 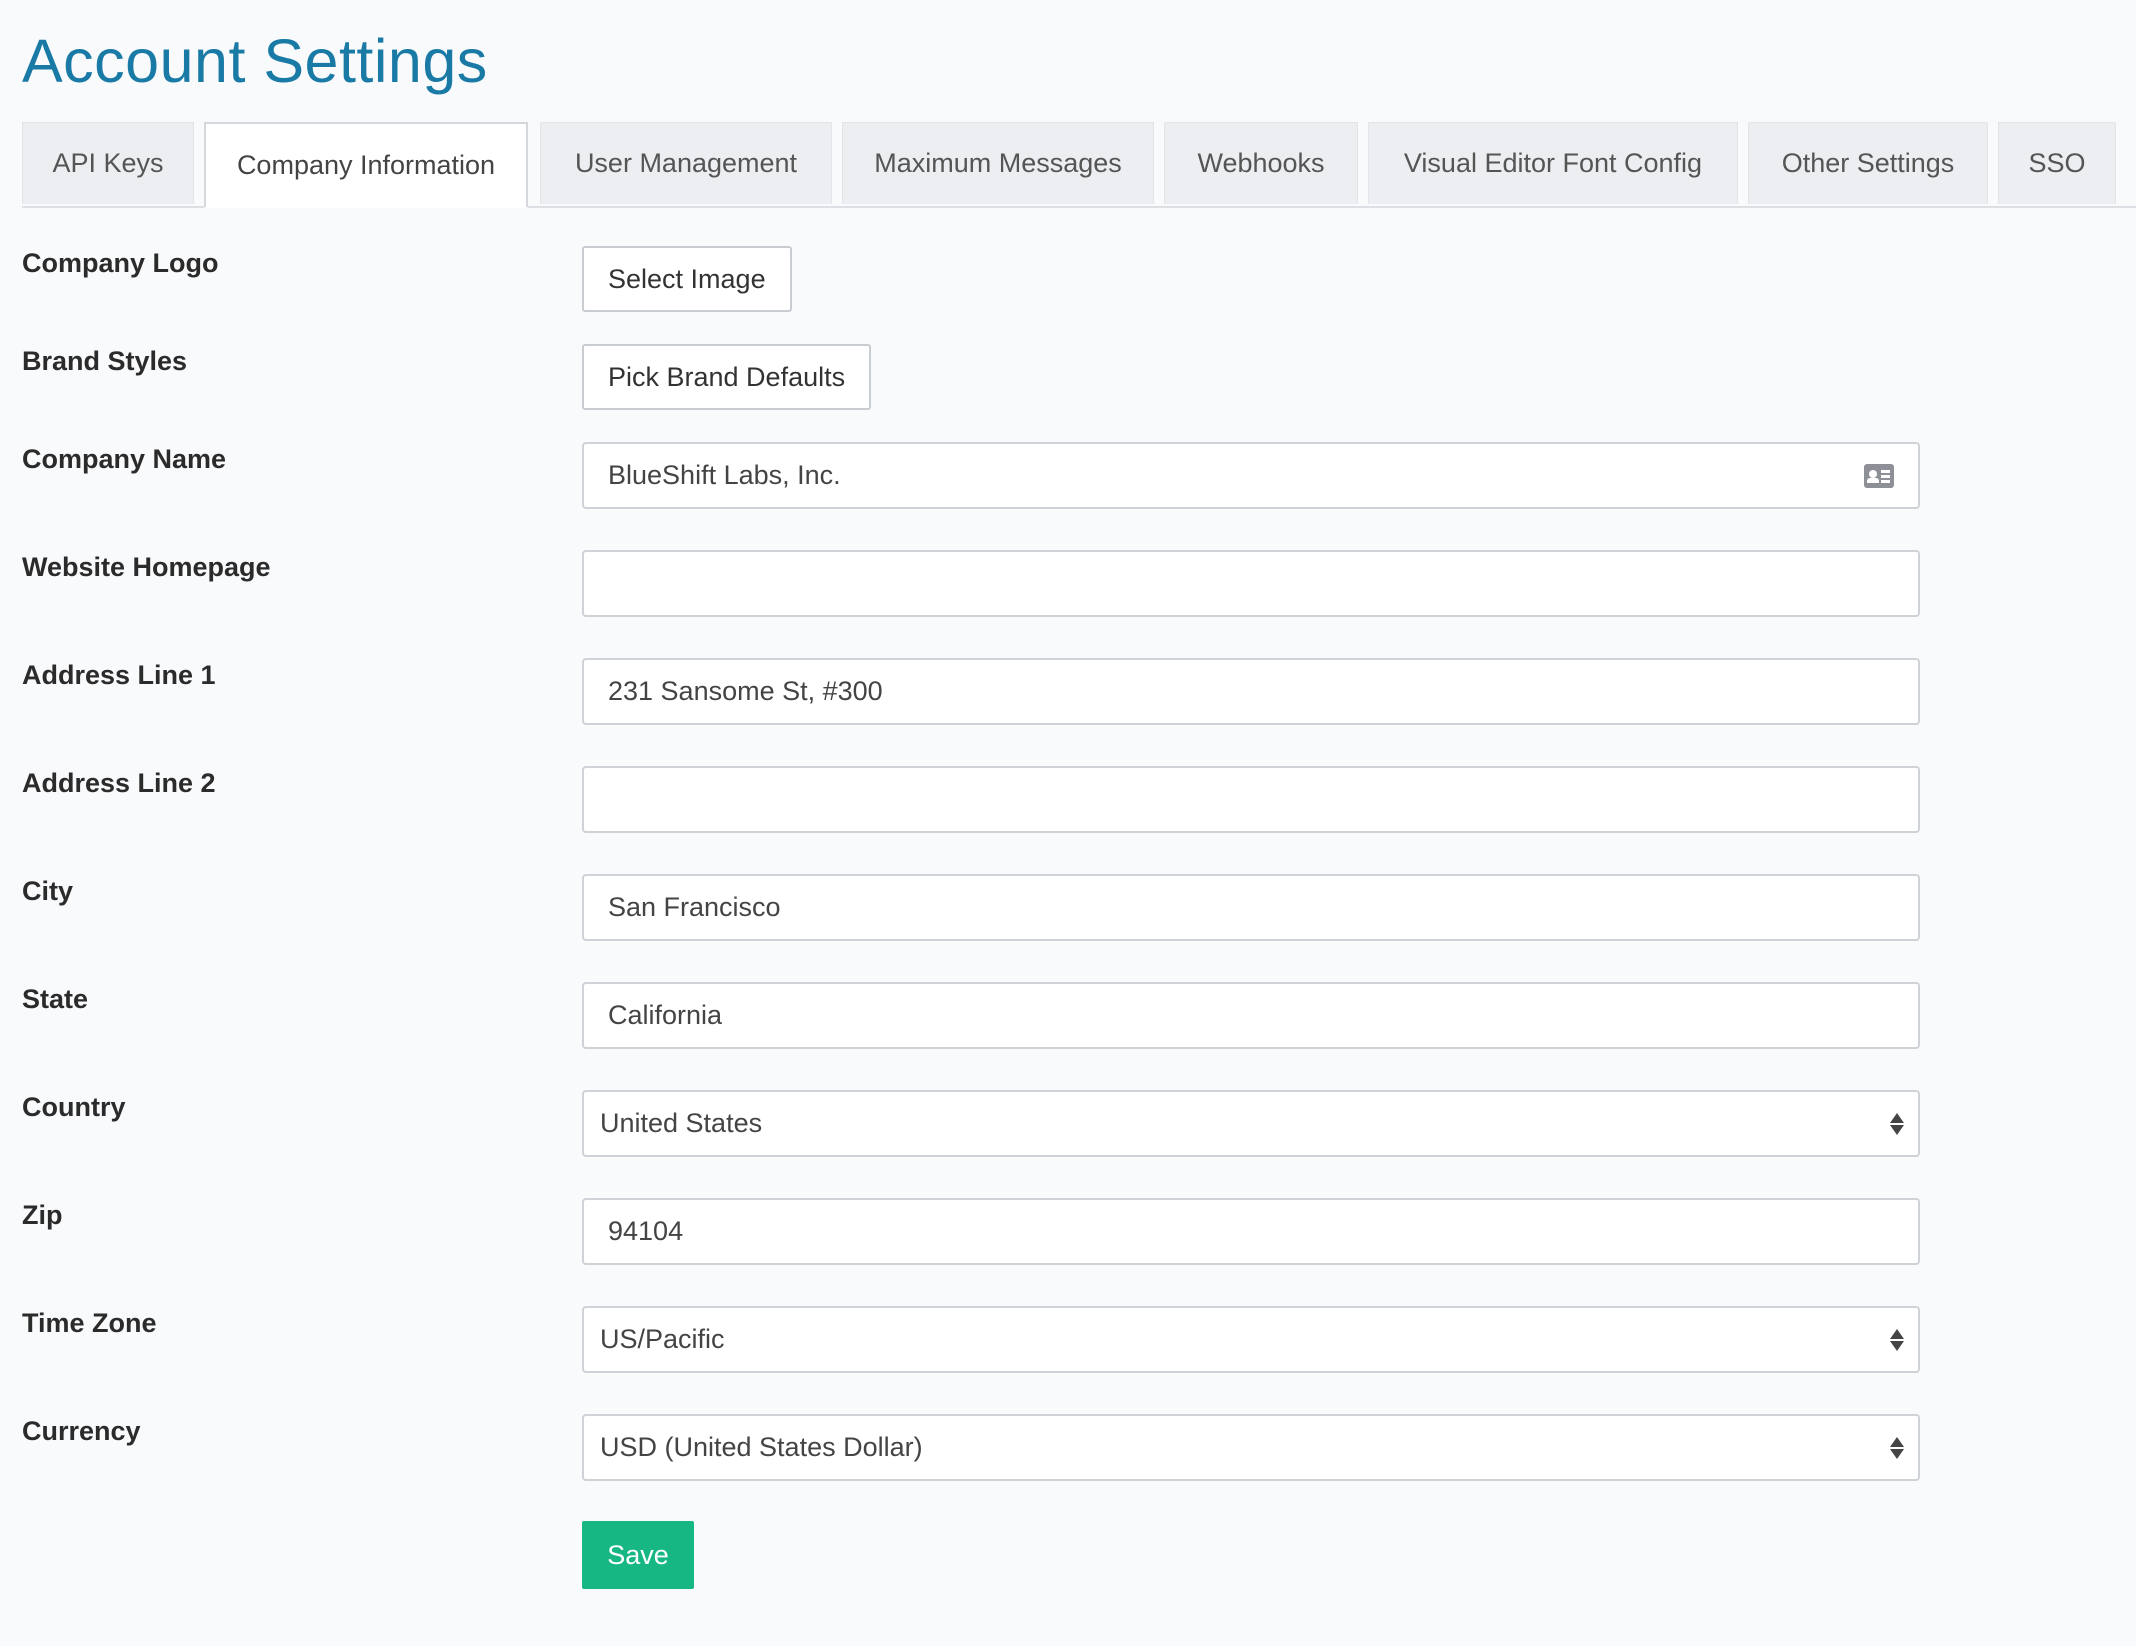 I want to click on tab-label: Company Information, so click(x=366, y=164).